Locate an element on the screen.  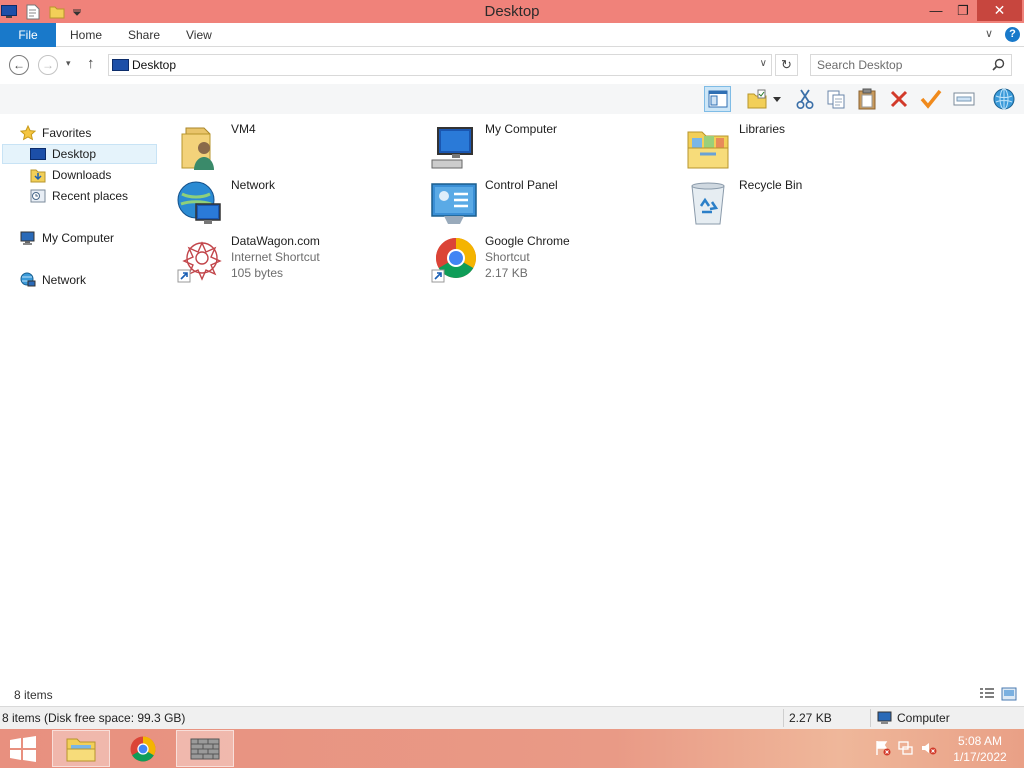
libraries-icon is located at coordinates (708, 148).